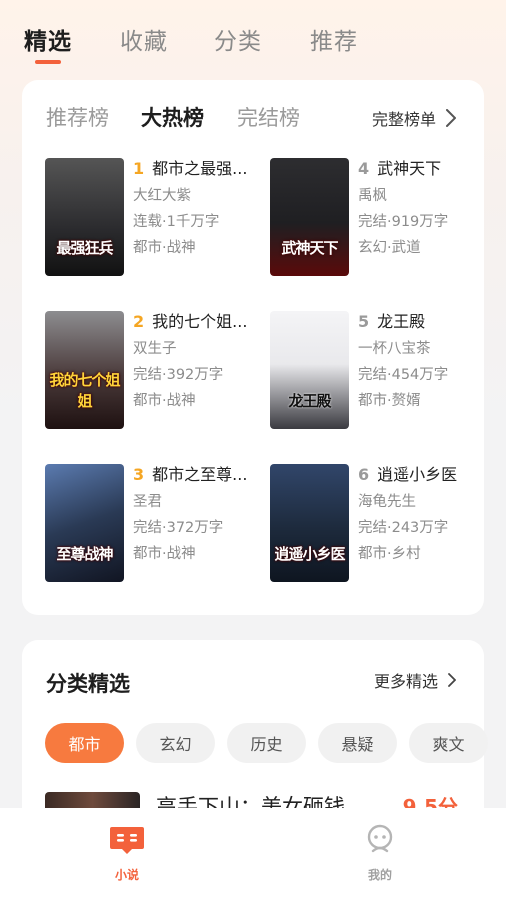 The height and width of the screenshot is (900, 506). Describe the element at coordinates (389, 248) in the screenshot. I see `book-tags: 玄幻·武道` at that location.